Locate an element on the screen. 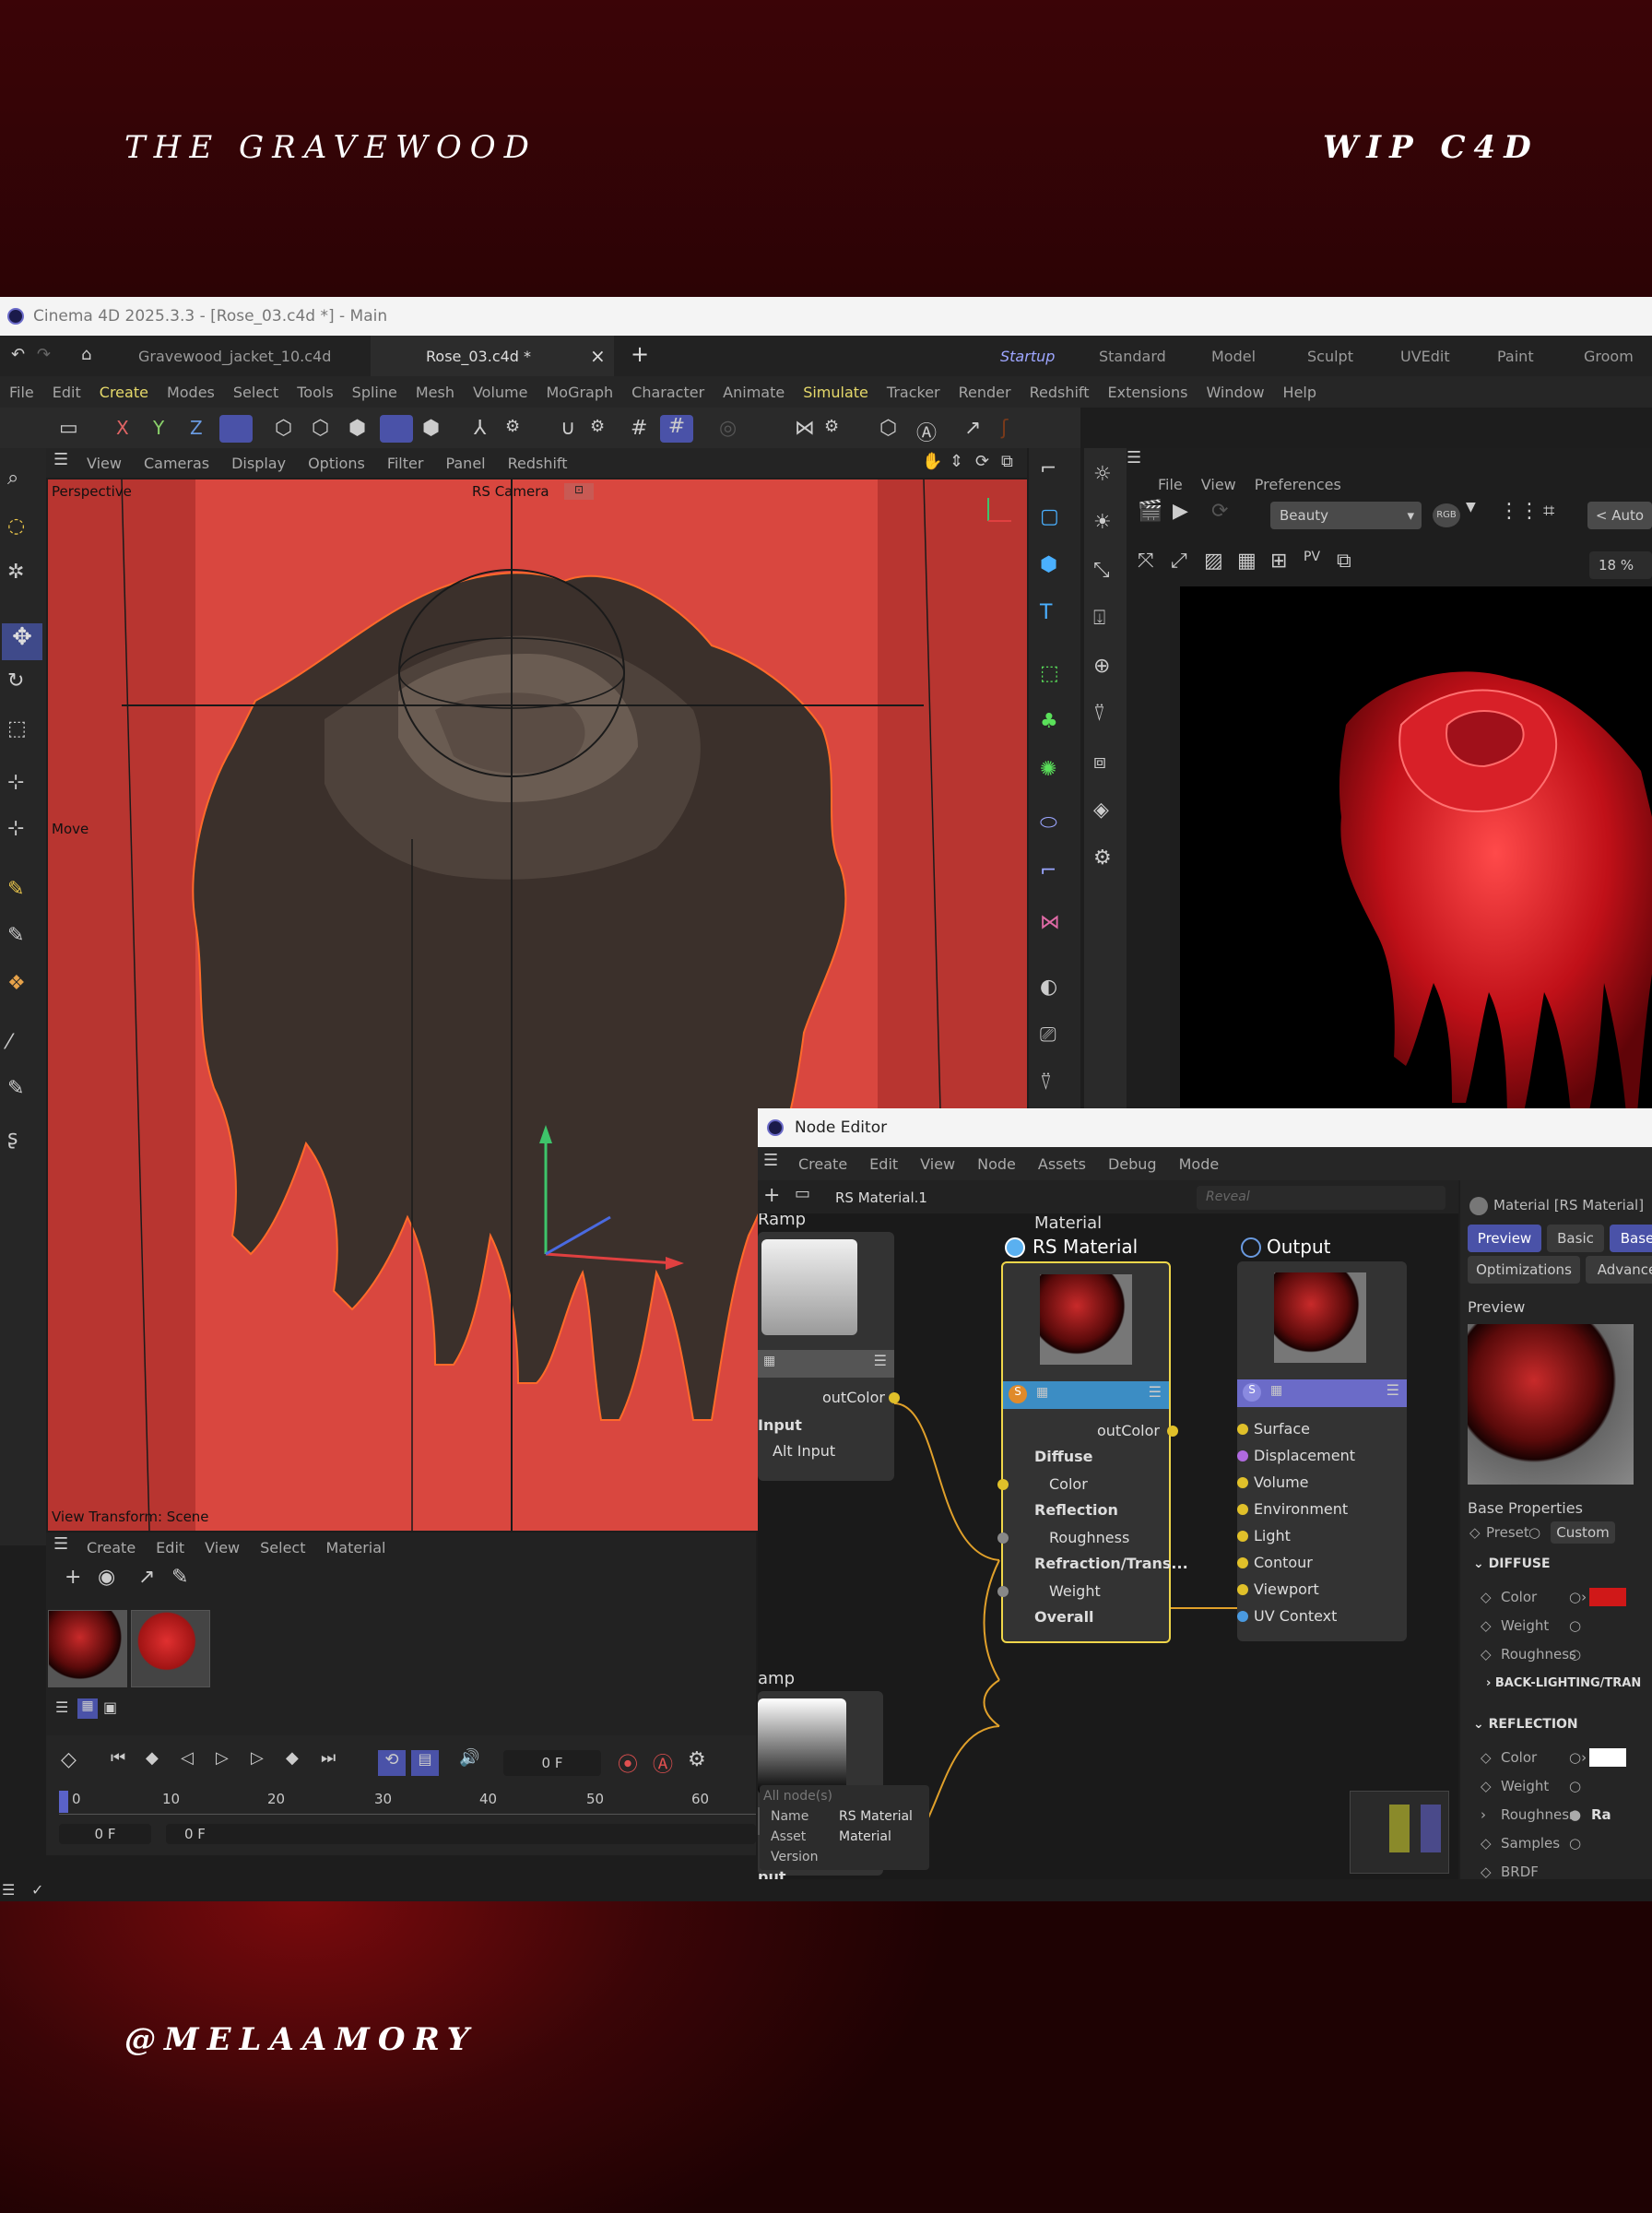  weight-port is located at coordinates (1003, 1591).